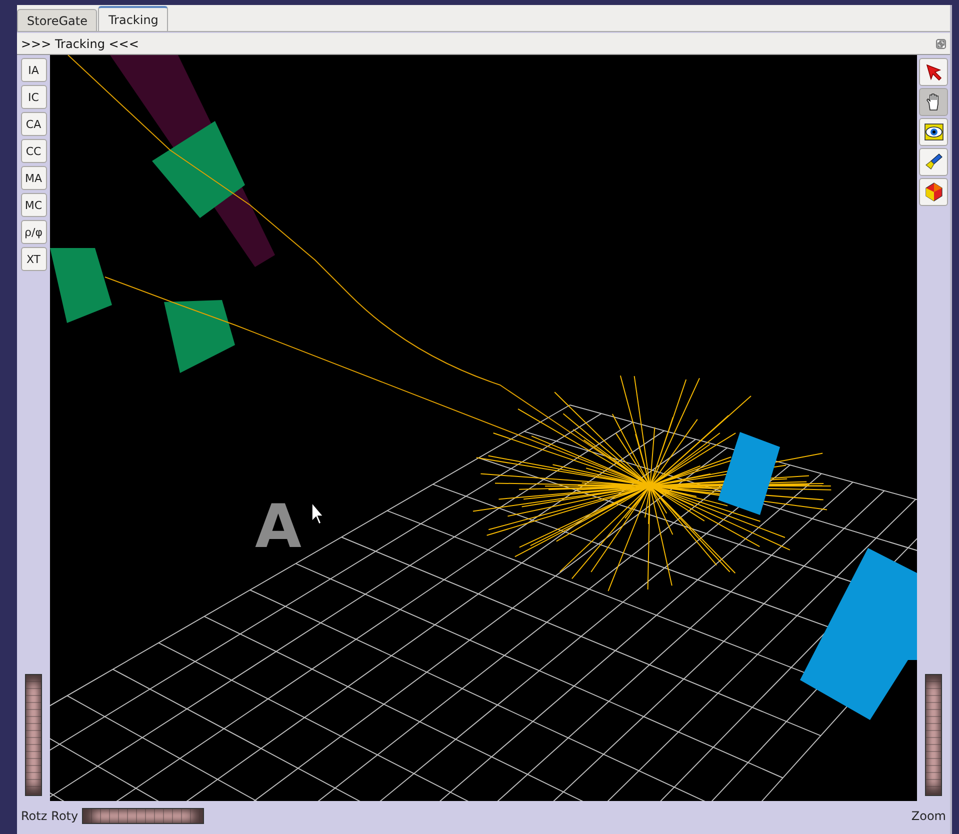 The height and width of the screenshot is (834, 959). I want to click on tab: StoreGate, so click(57, 20).